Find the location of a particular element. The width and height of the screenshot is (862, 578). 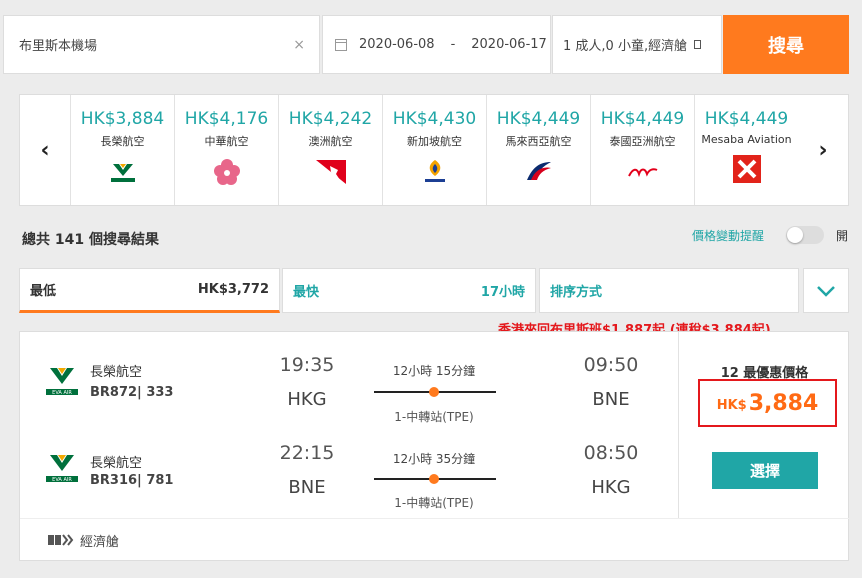

thai-airasia-logo-icon is located at coordinates (643, 172).